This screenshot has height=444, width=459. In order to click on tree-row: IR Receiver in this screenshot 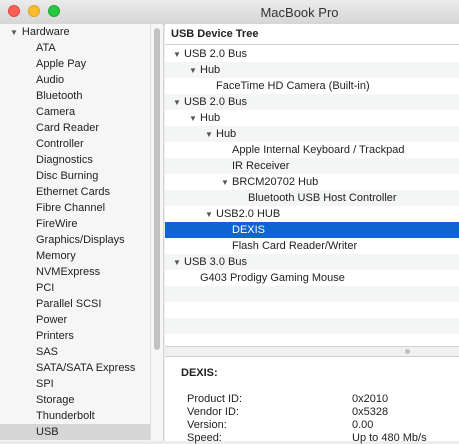, I will do `click(312, 166)`.